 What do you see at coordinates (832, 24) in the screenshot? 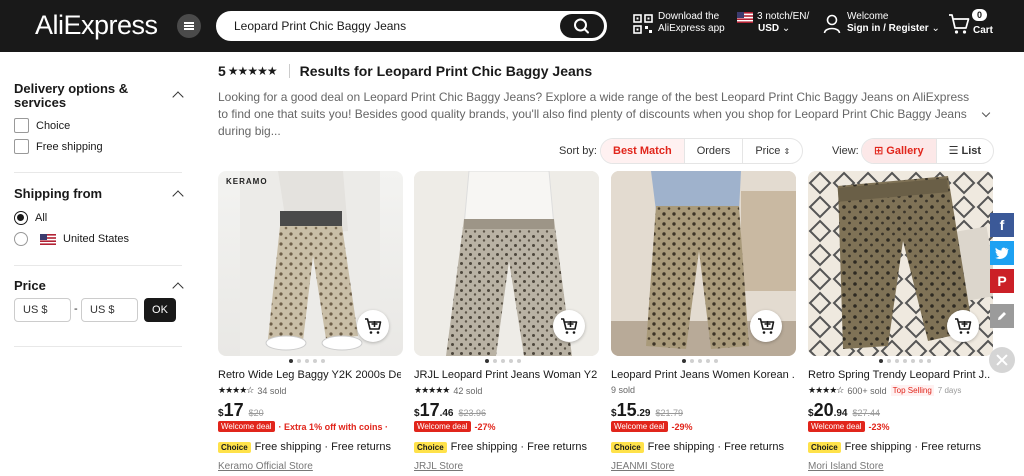
I see `user-icon` at bounding box center [832, 24].